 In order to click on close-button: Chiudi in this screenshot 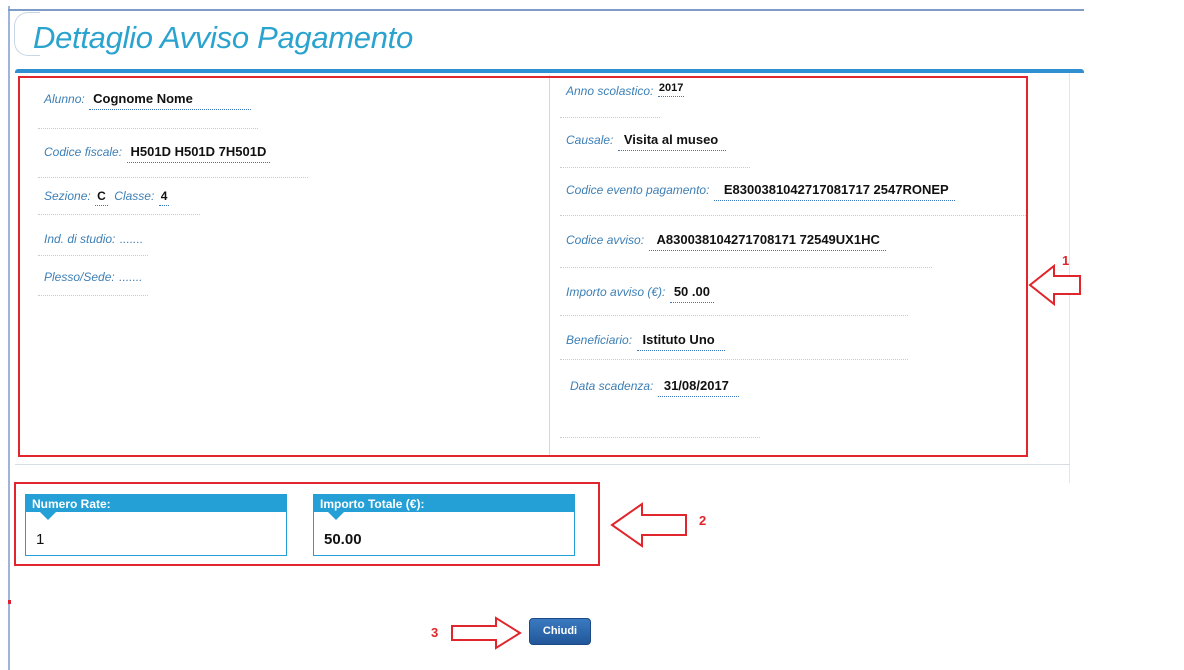, I will do `click(560, 631)`.